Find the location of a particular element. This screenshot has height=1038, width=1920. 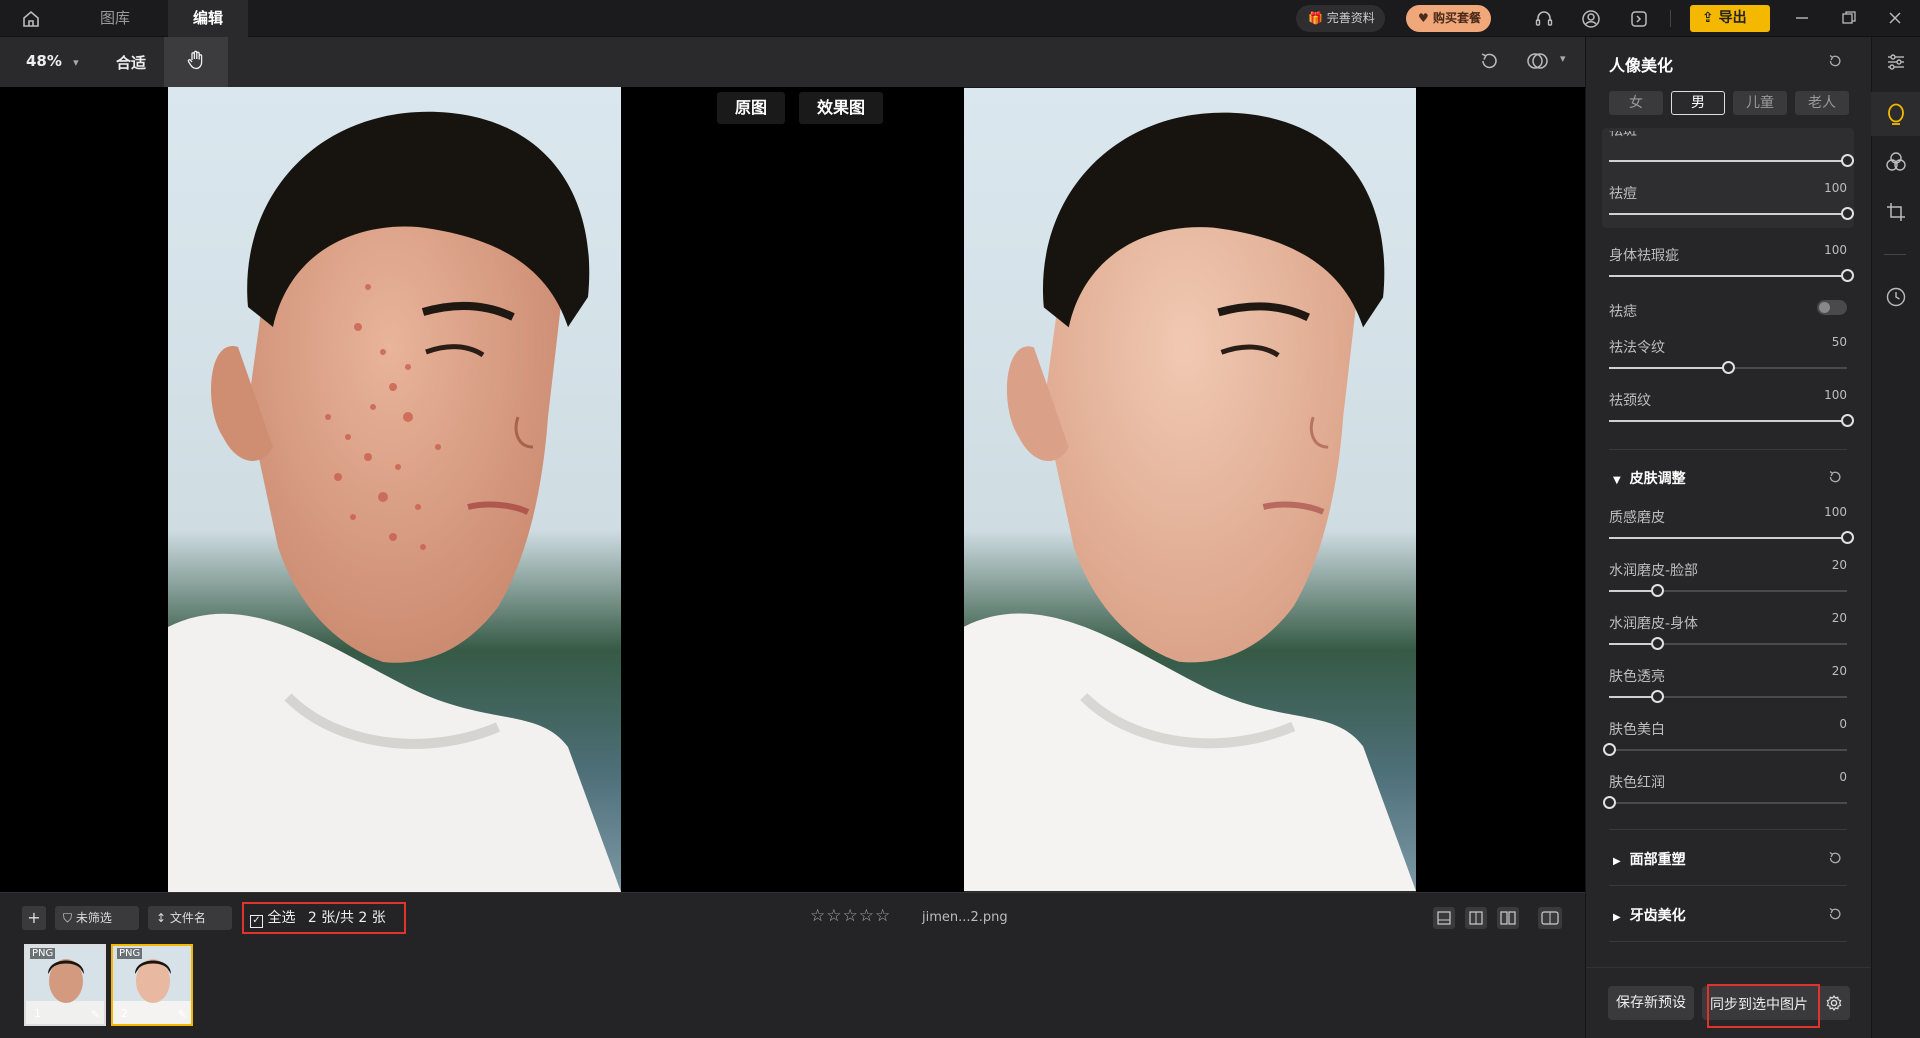

zoom-dropdown: 48% ▾ is located at coordinates (52, 61).